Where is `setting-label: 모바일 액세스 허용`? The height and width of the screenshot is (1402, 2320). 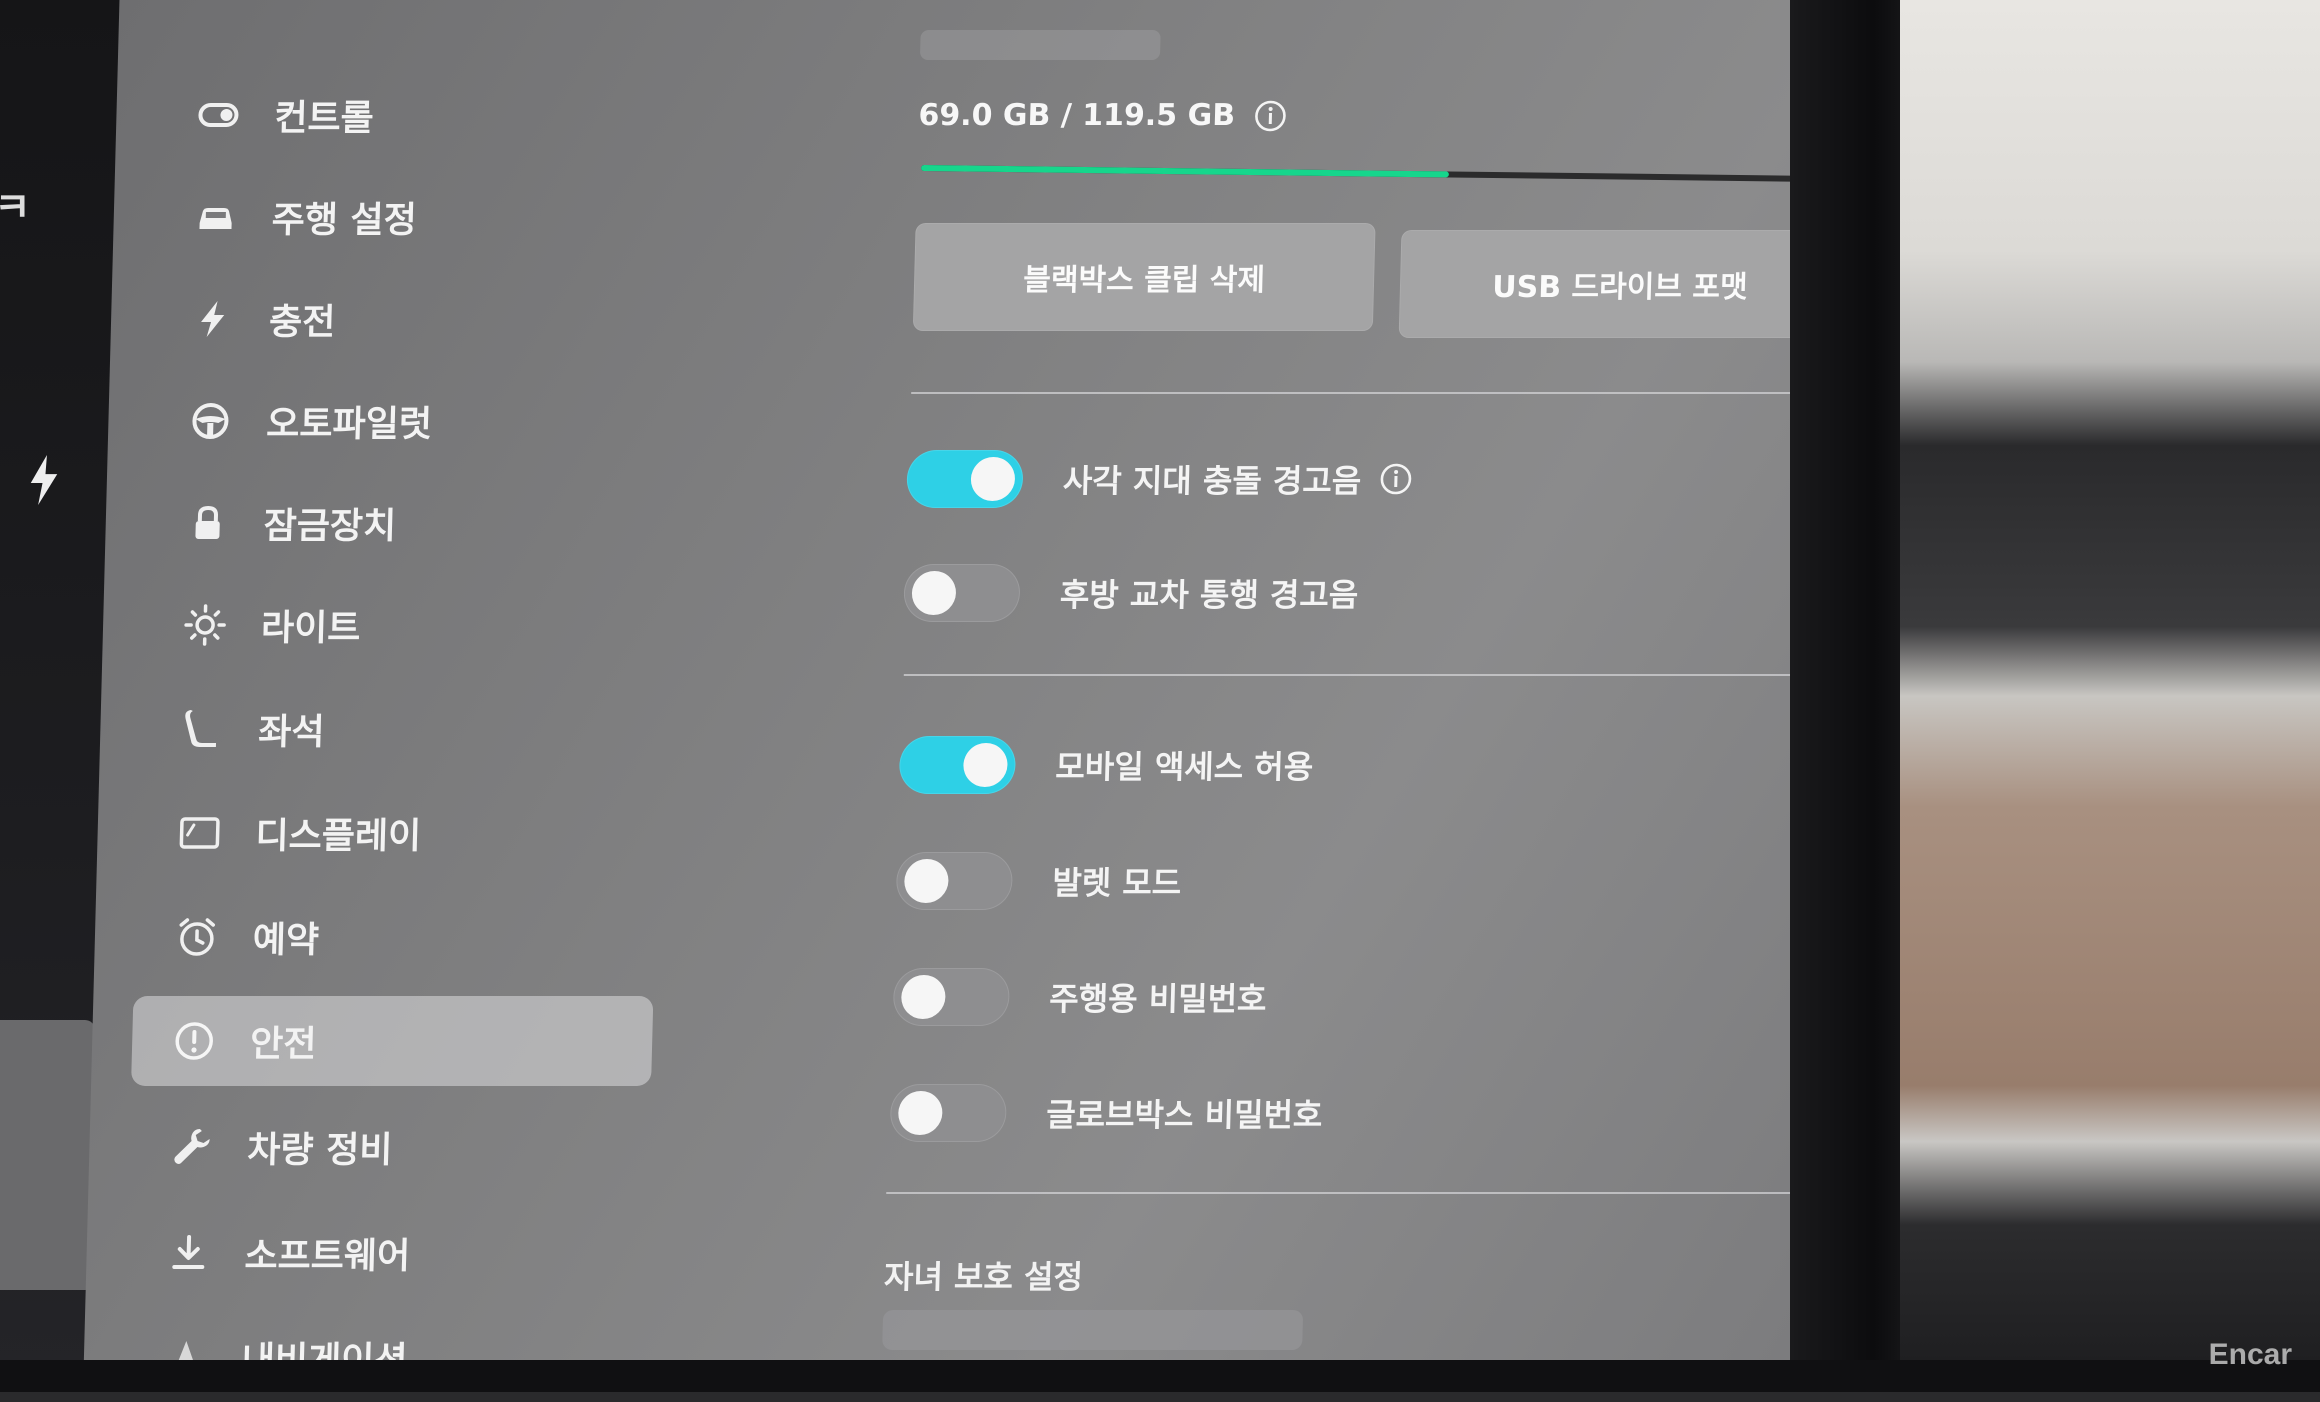 setting-label: 모바일 액세스 허용 is located at coordinates (1184, 765).